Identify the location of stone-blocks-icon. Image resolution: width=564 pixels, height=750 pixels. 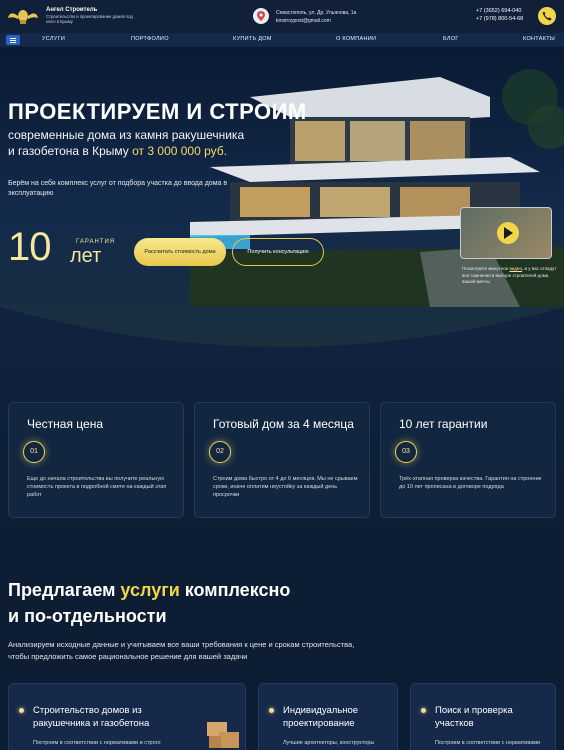
(223, 735).